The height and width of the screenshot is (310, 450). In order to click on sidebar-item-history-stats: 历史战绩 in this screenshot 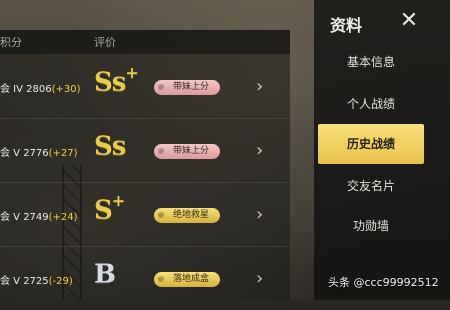, I will do `click(371, 144)`.